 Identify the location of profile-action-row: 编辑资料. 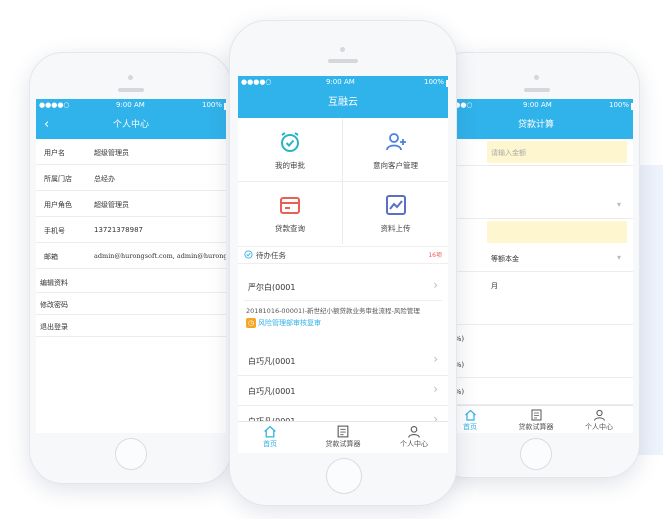
(131, 282).